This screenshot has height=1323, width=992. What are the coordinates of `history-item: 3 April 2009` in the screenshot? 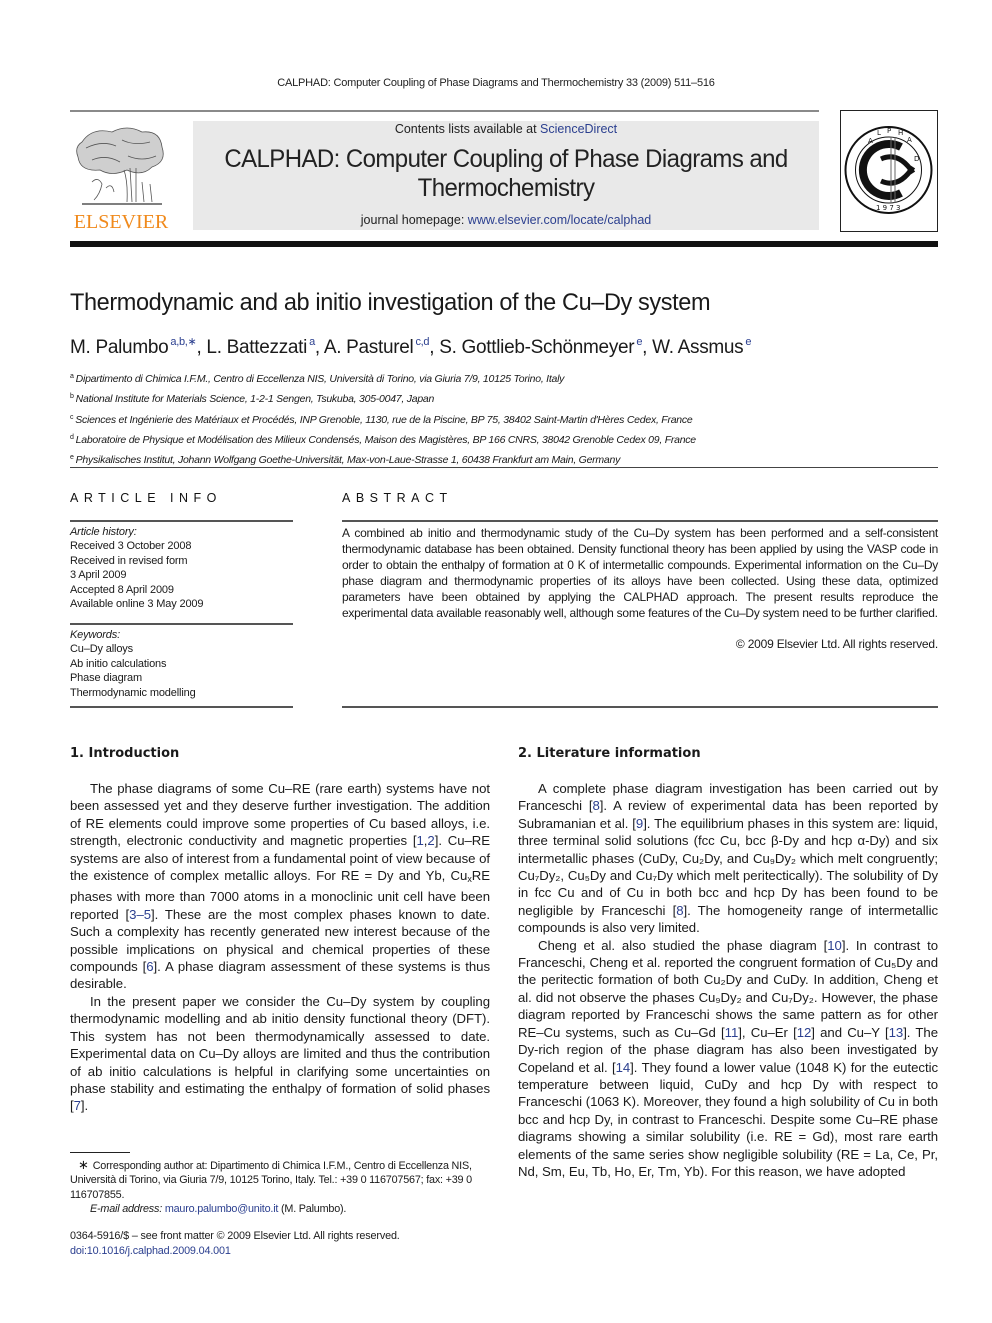 It's located at (98, 575).